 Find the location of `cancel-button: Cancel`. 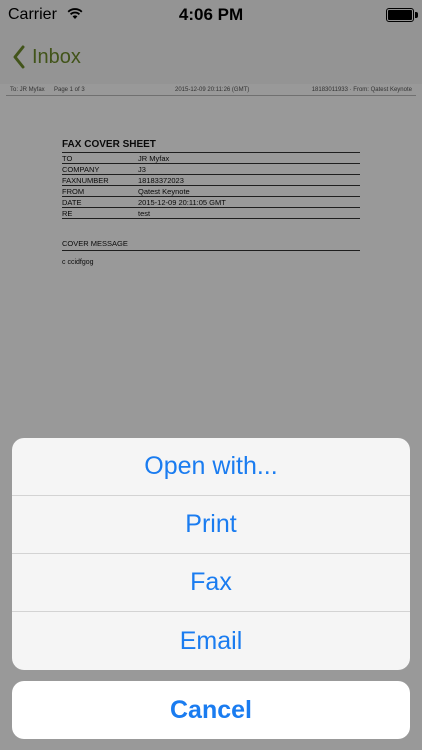

cancel-button: Cancel is located at coordinates (211, 710).